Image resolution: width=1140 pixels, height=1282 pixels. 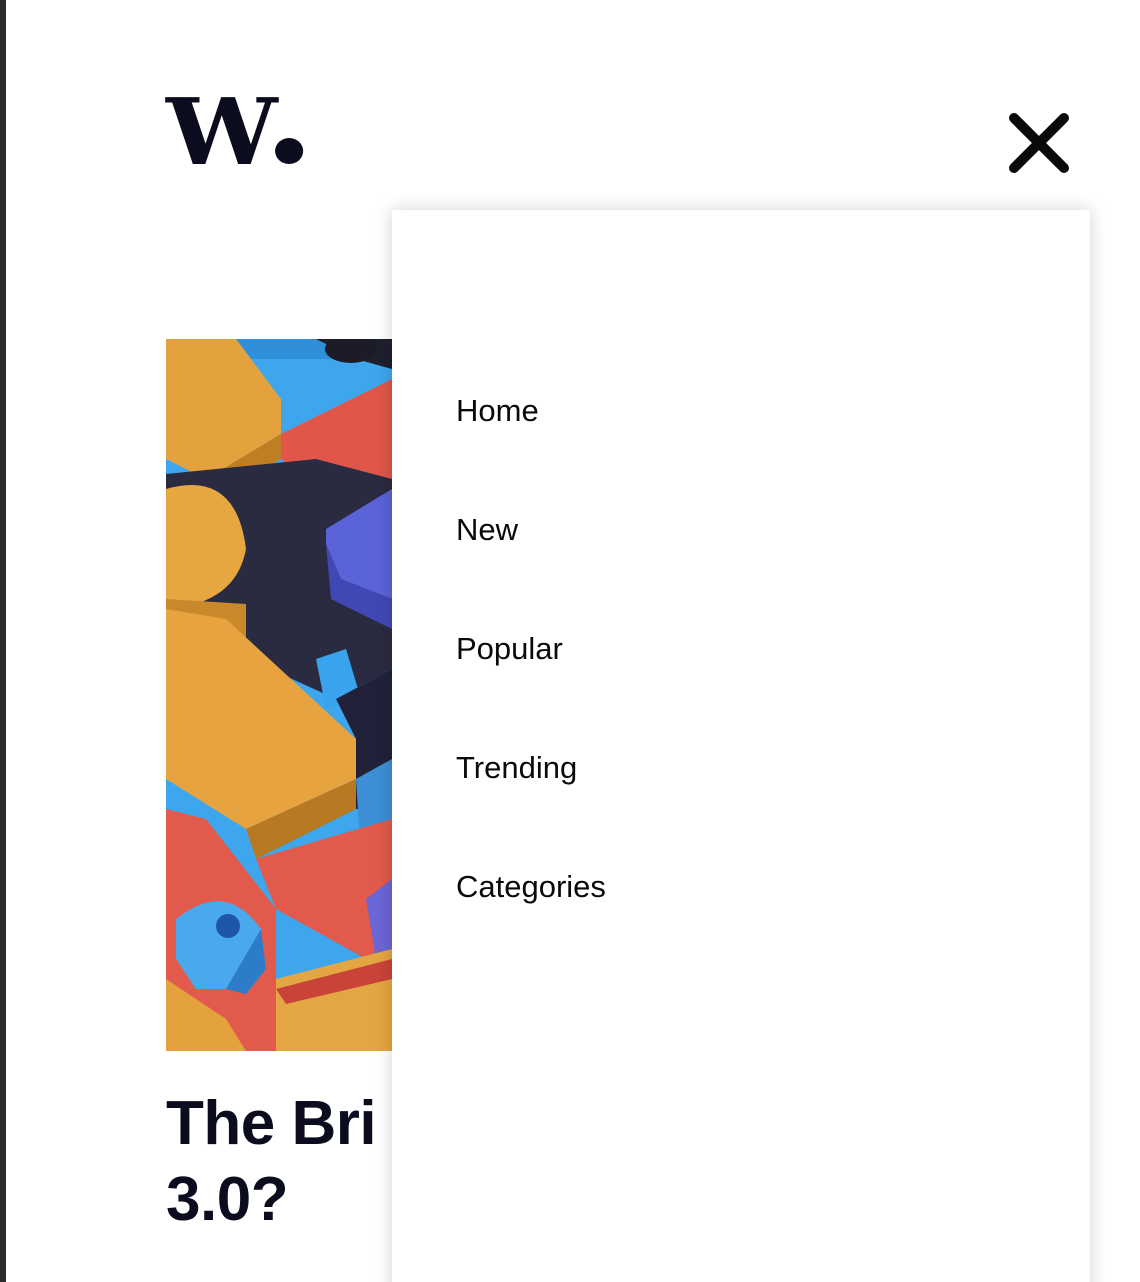 I want to click on nav-menu-list: Home New Popular Trending Categories, so click(x=531, y=687).